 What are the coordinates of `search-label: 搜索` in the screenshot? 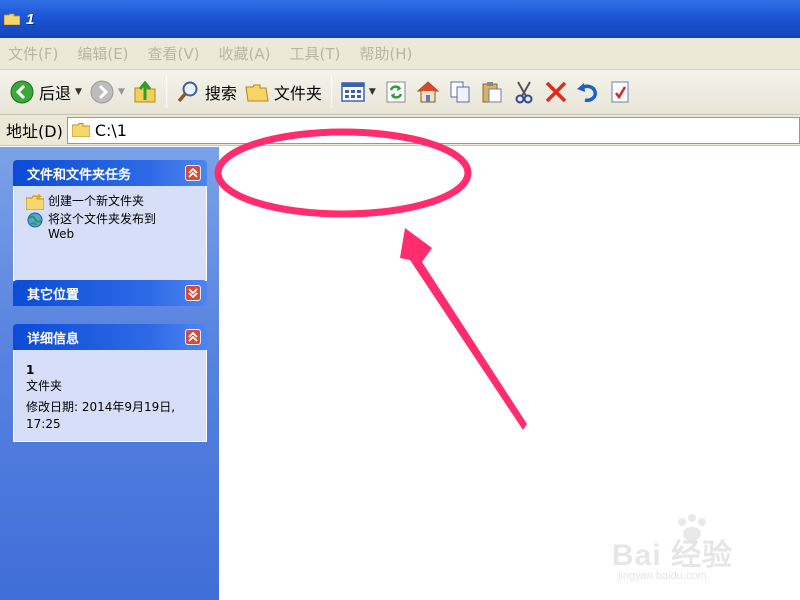 It's located at (220, 93).